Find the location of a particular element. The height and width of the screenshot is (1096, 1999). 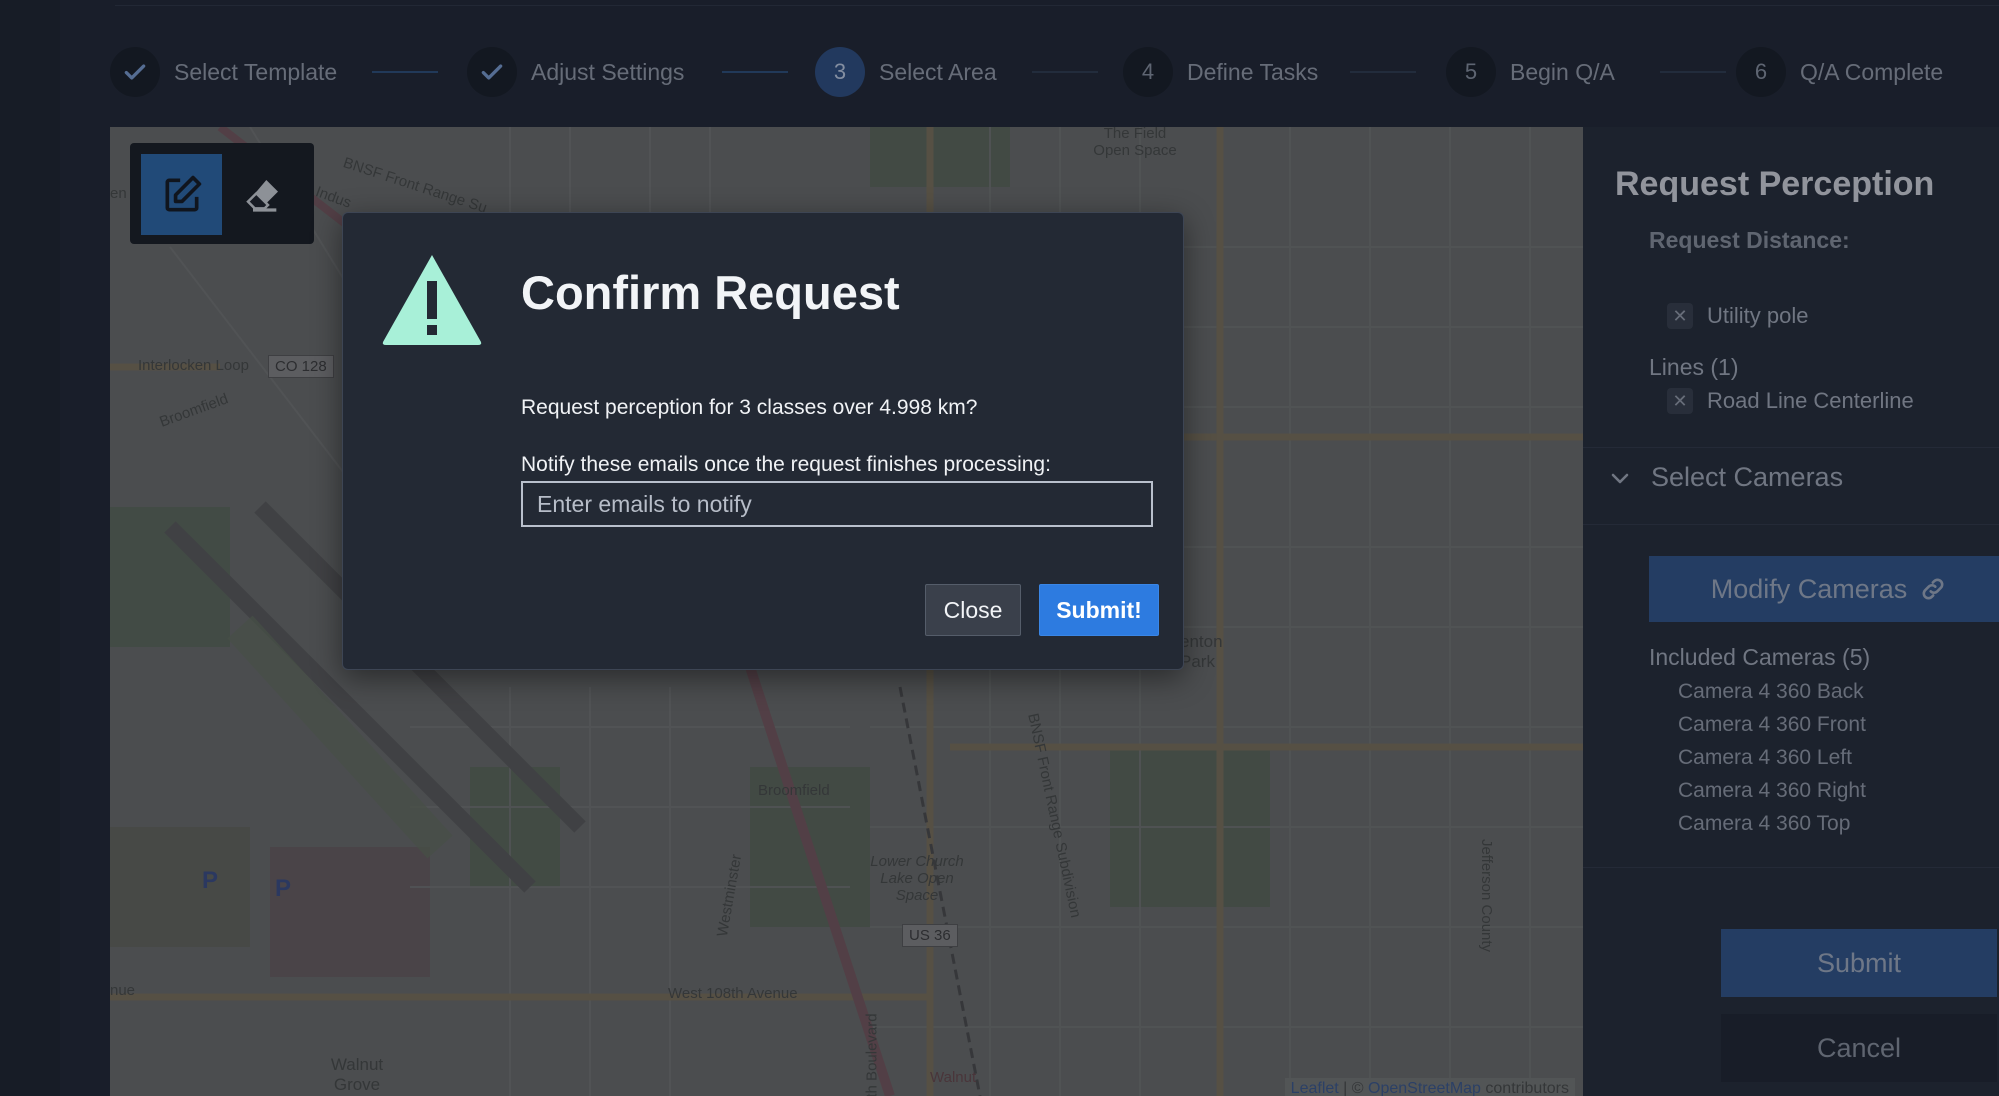

close-button: Close is located at coordinates (973, 610).